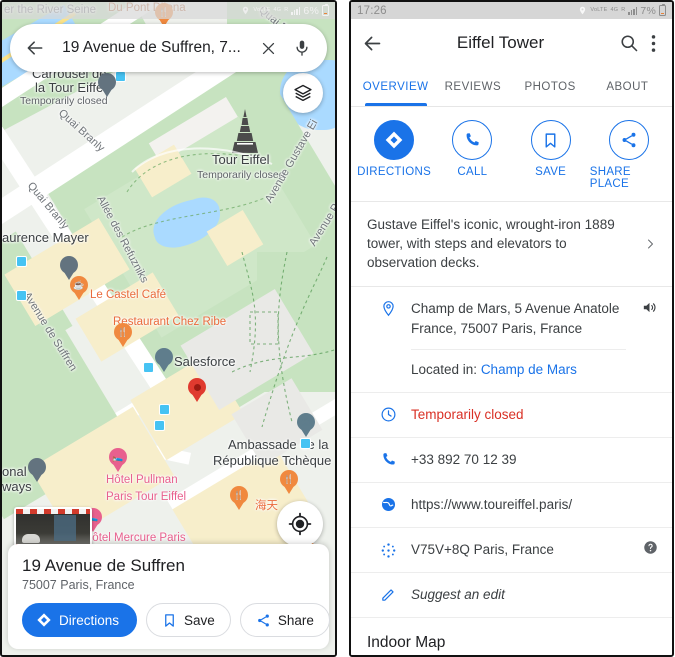  I want to click on network-gen-indicator: 4G, so click(277, 9).